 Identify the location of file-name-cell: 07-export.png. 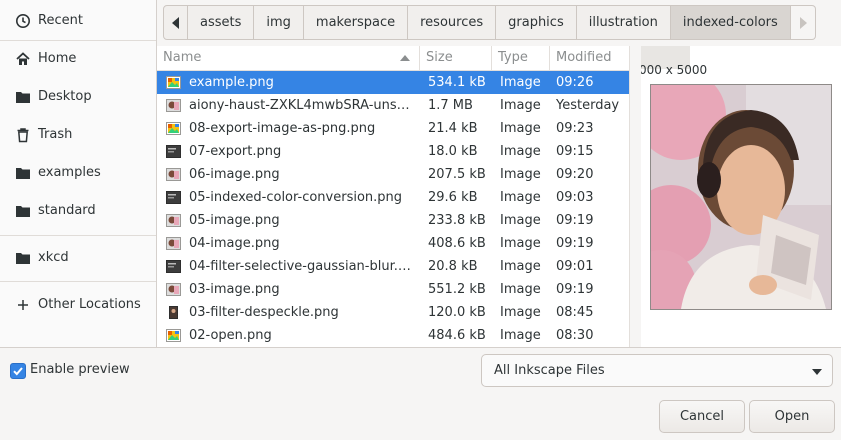
(235, 151).